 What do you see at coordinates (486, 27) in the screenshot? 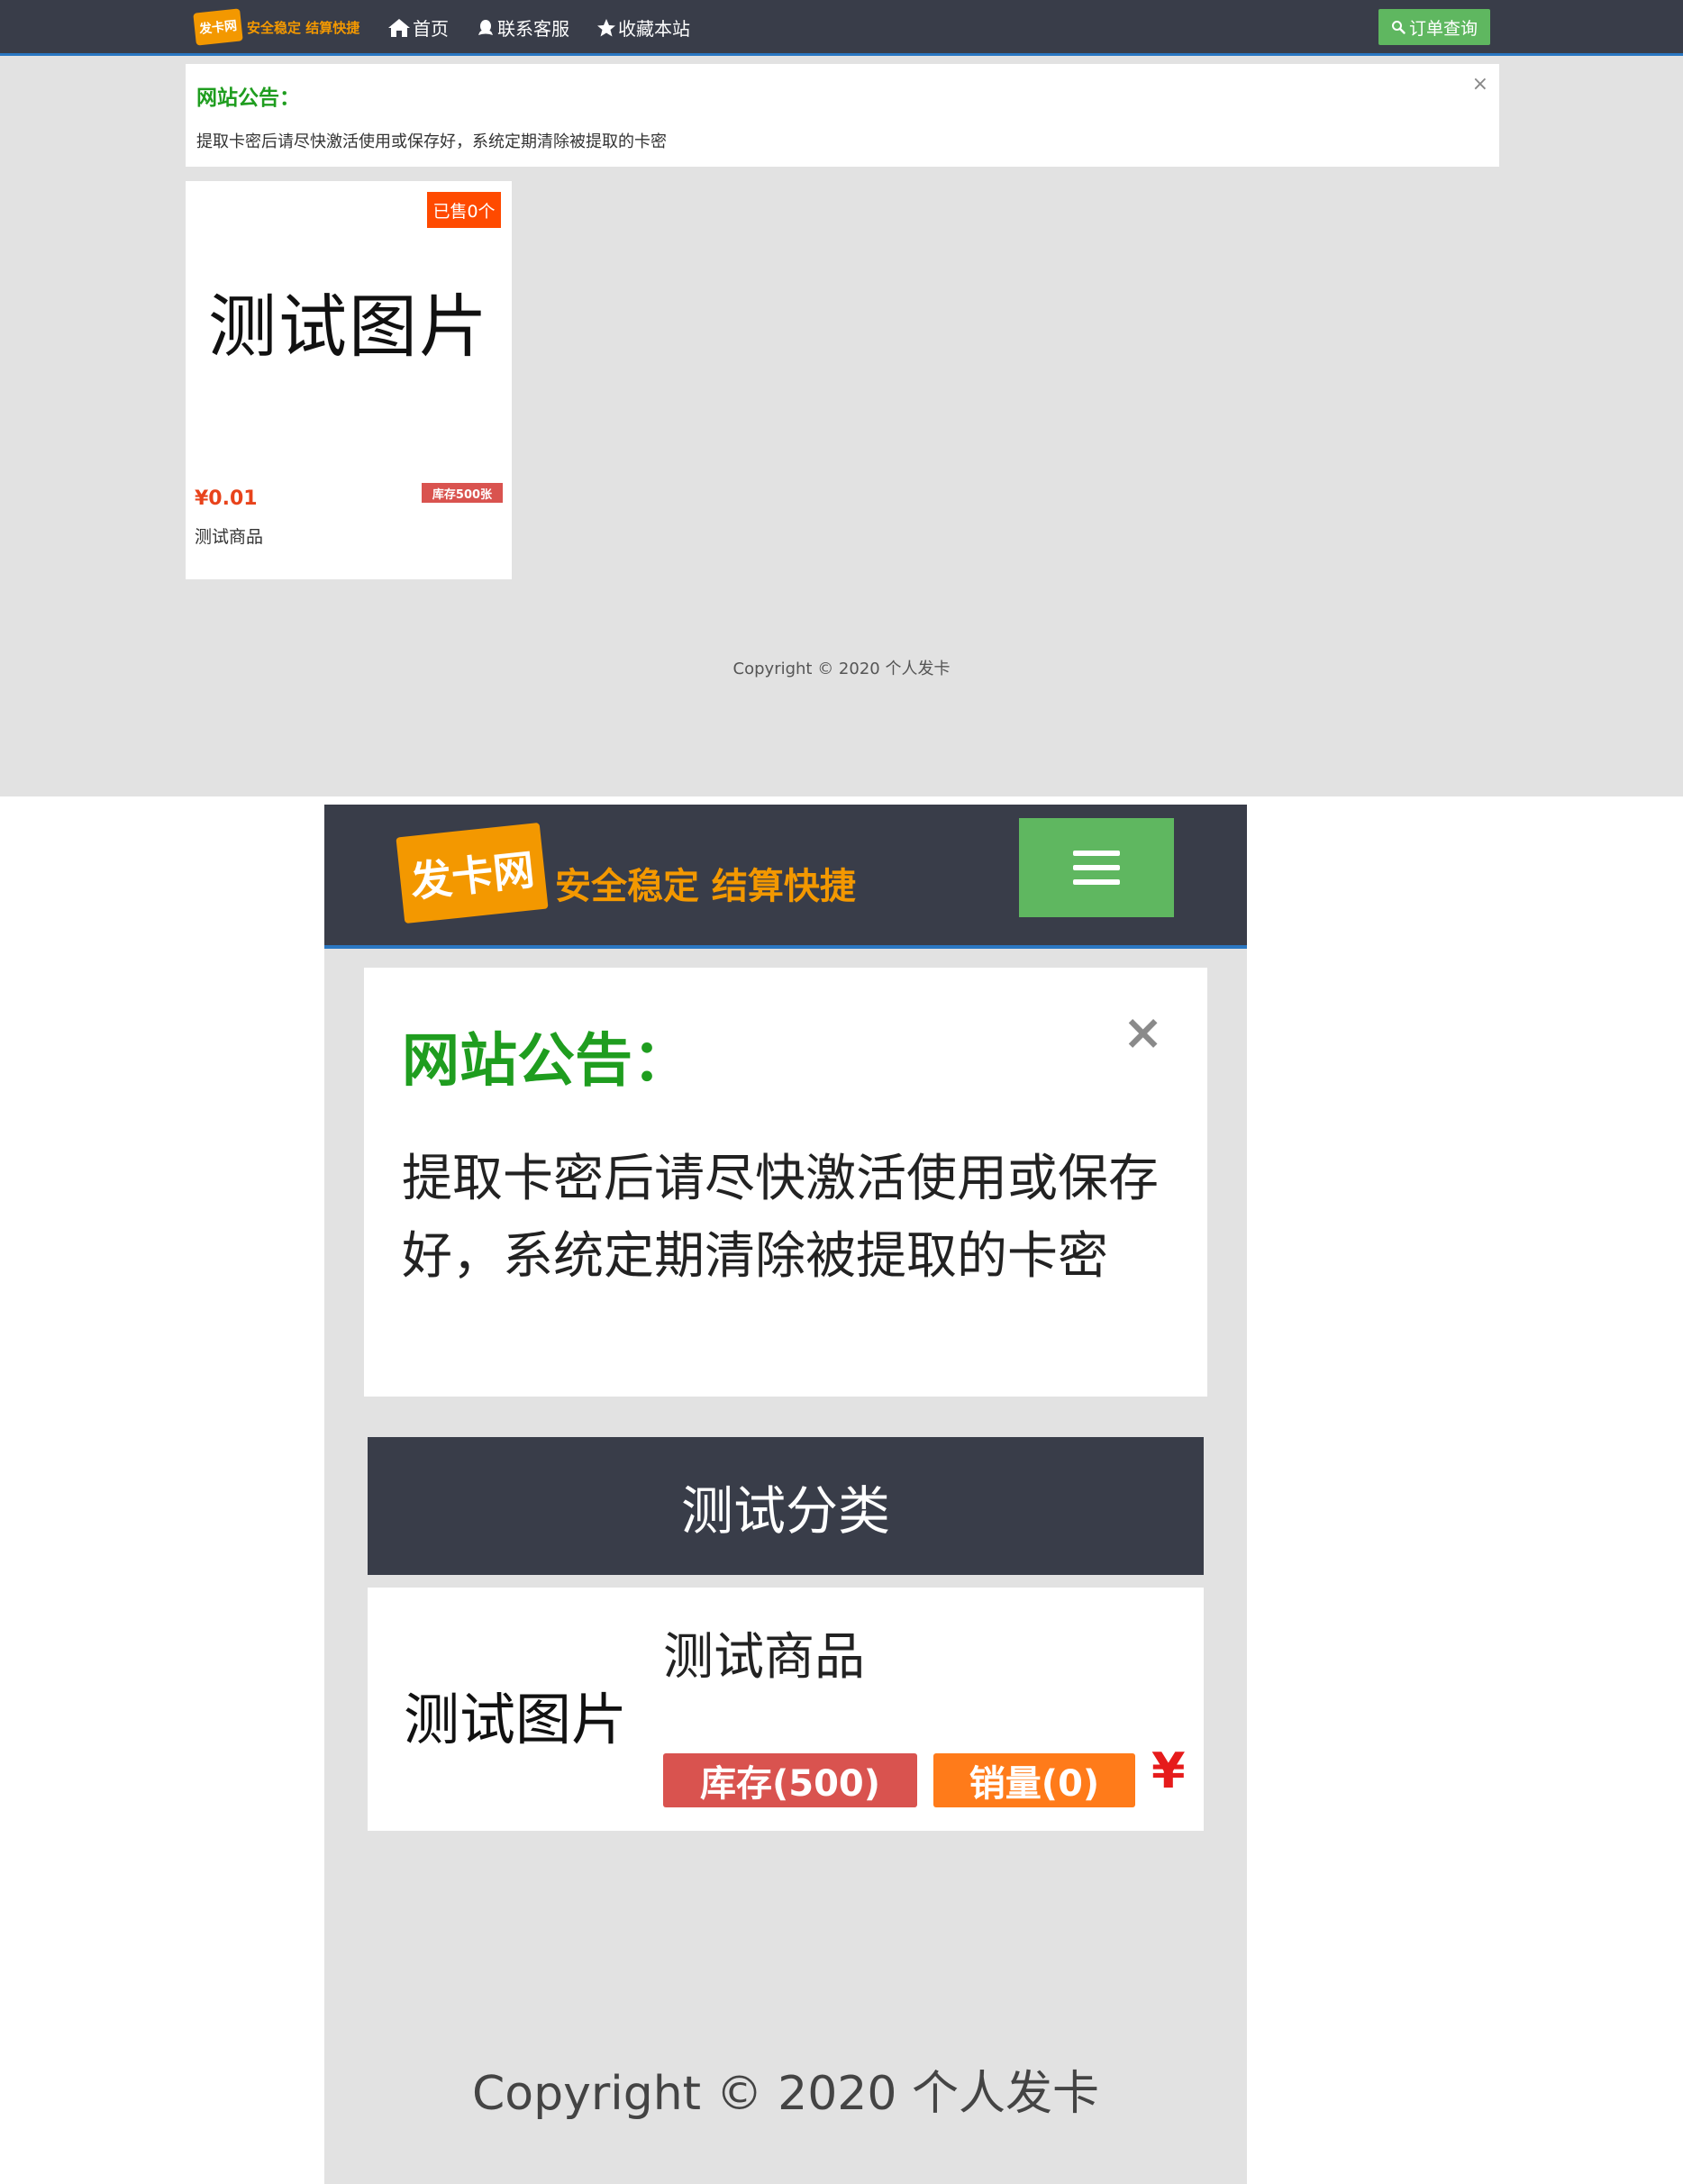
I see `qq-icon` at bounding box center [486, 27].